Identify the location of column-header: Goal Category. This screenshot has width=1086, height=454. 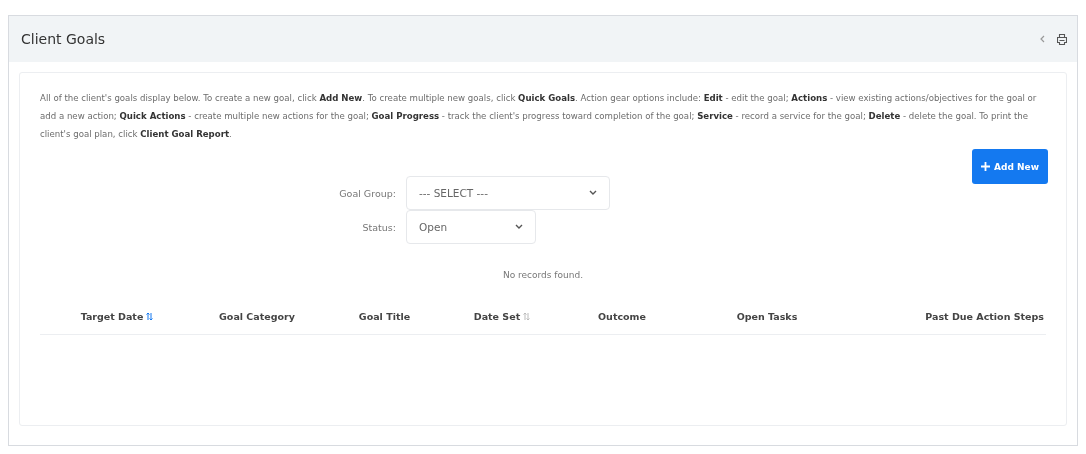
(257, 316).